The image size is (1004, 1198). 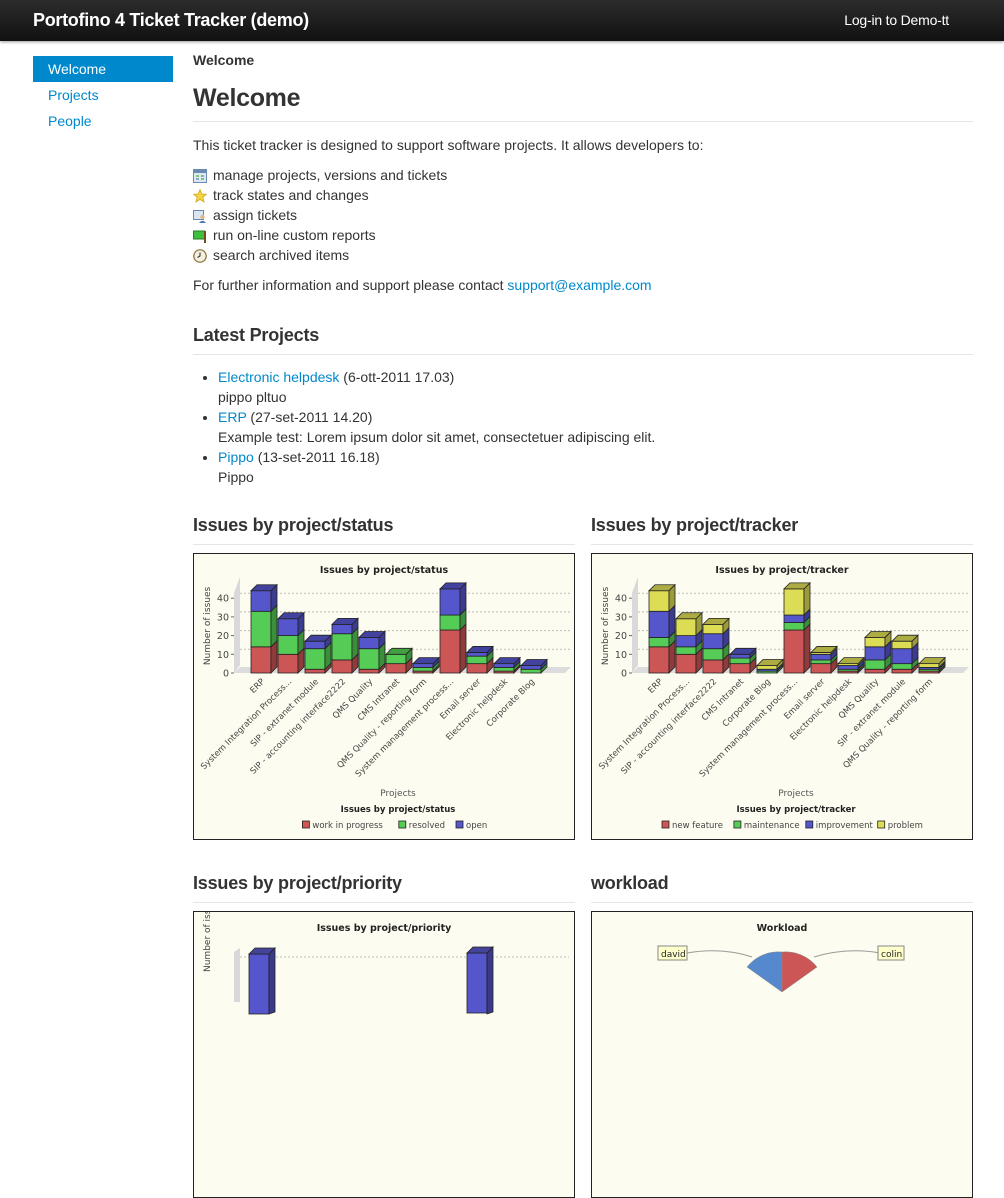 What do you see at coordinates (232, 417) in the screenshot?
I see `project-link: ERP` at bounding box center [232, 417].